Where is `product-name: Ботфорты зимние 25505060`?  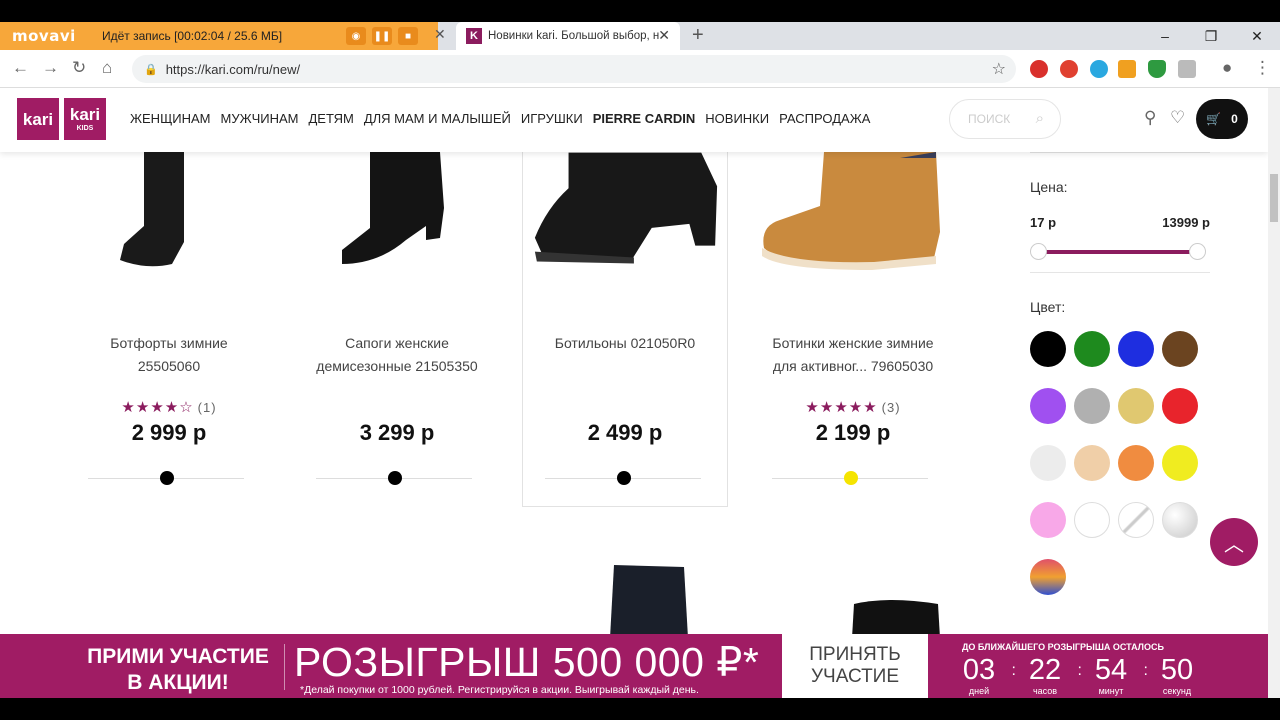
product-name: Ботфорты зимние 25505060 is located at coordinates (169, 355).